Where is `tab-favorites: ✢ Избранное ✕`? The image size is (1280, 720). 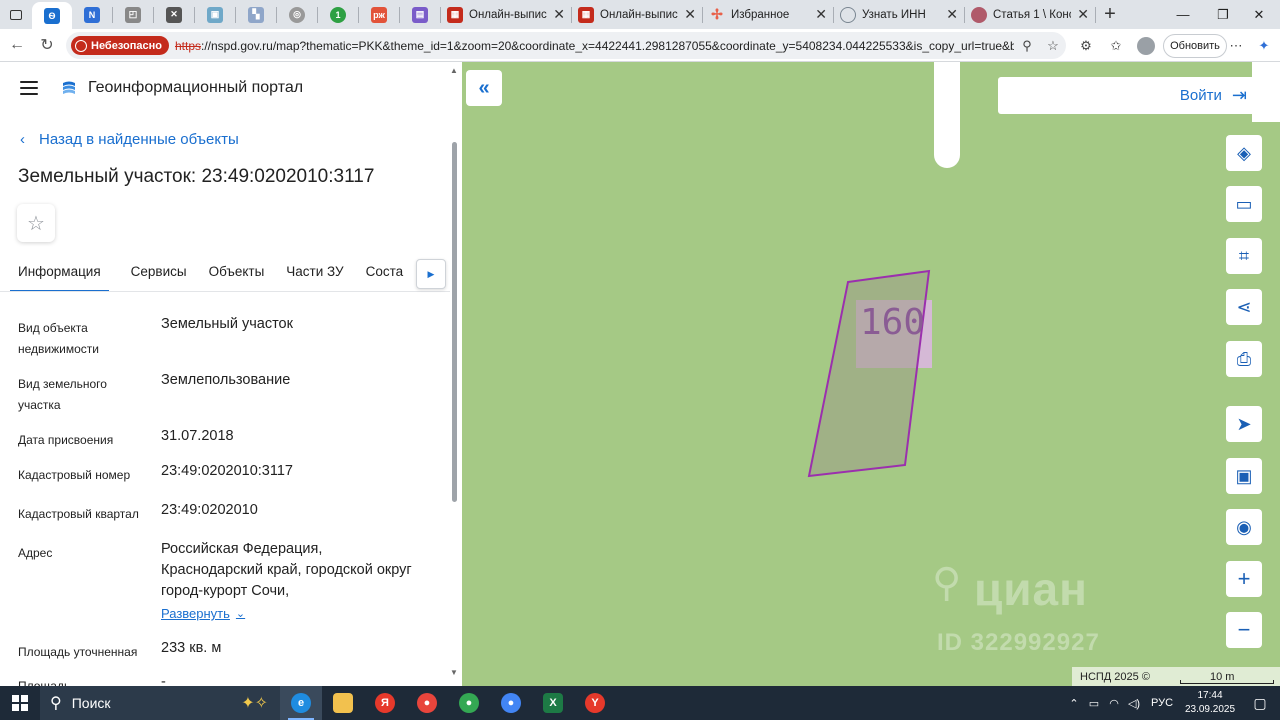
tab-favorites: ✢ Избранное ✕ is located at coordinates (768, 14).